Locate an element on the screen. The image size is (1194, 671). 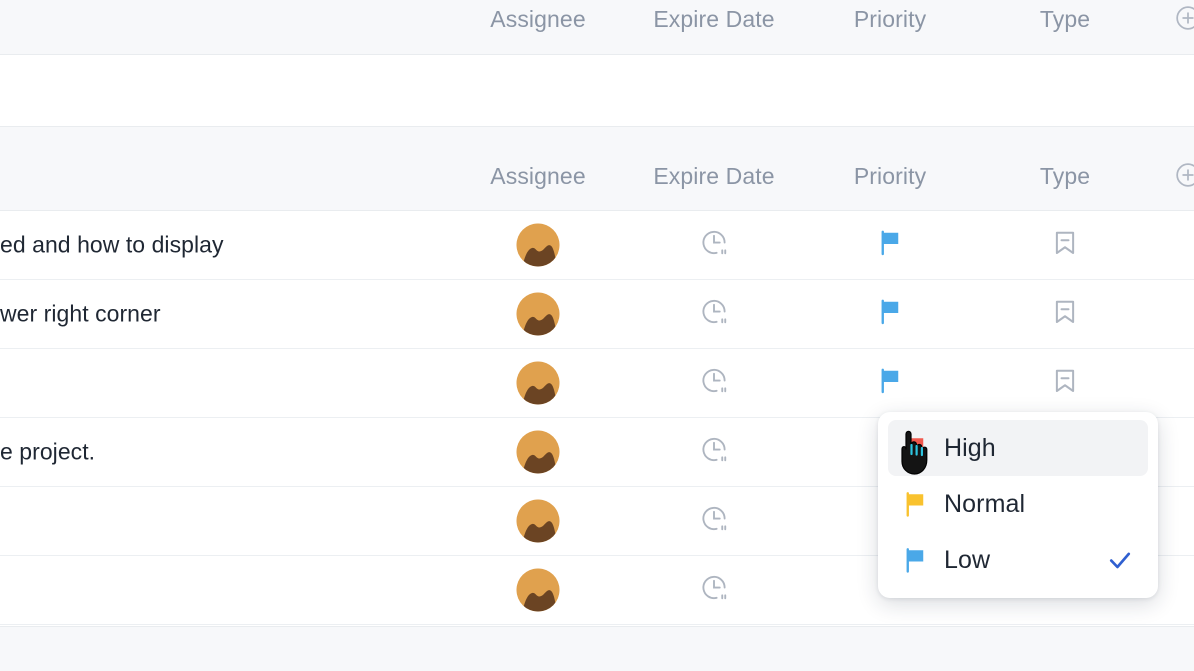
task-title: e project. is located at coordinates (48, 451).